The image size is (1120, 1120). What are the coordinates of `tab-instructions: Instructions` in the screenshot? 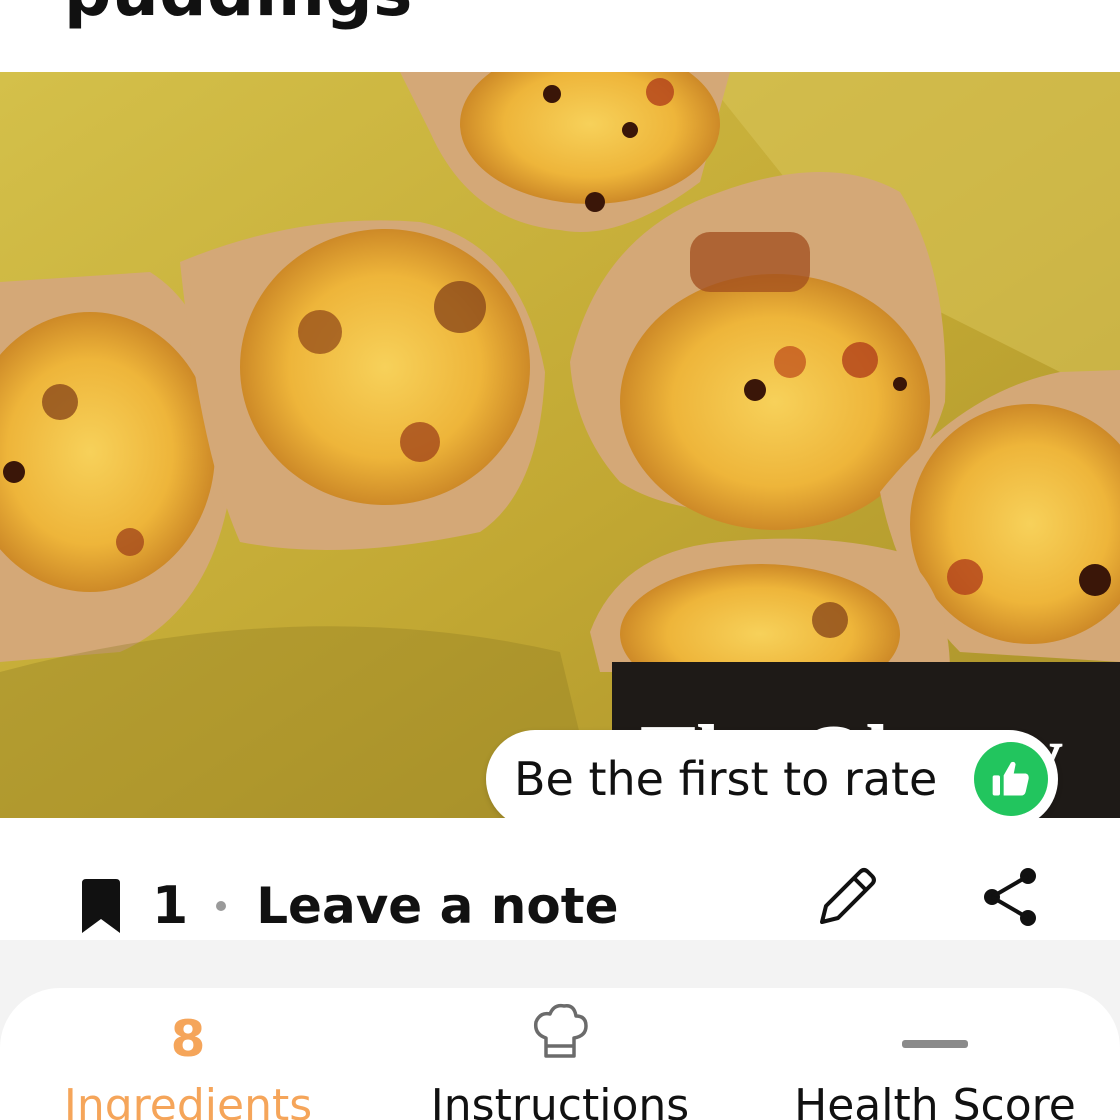 It's located at (560, 1054).